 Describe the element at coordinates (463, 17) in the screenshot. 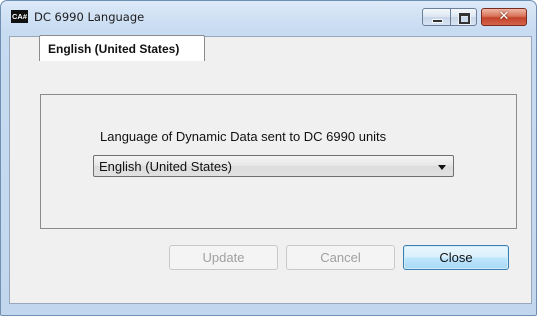

I see `maximize-button` at that location.